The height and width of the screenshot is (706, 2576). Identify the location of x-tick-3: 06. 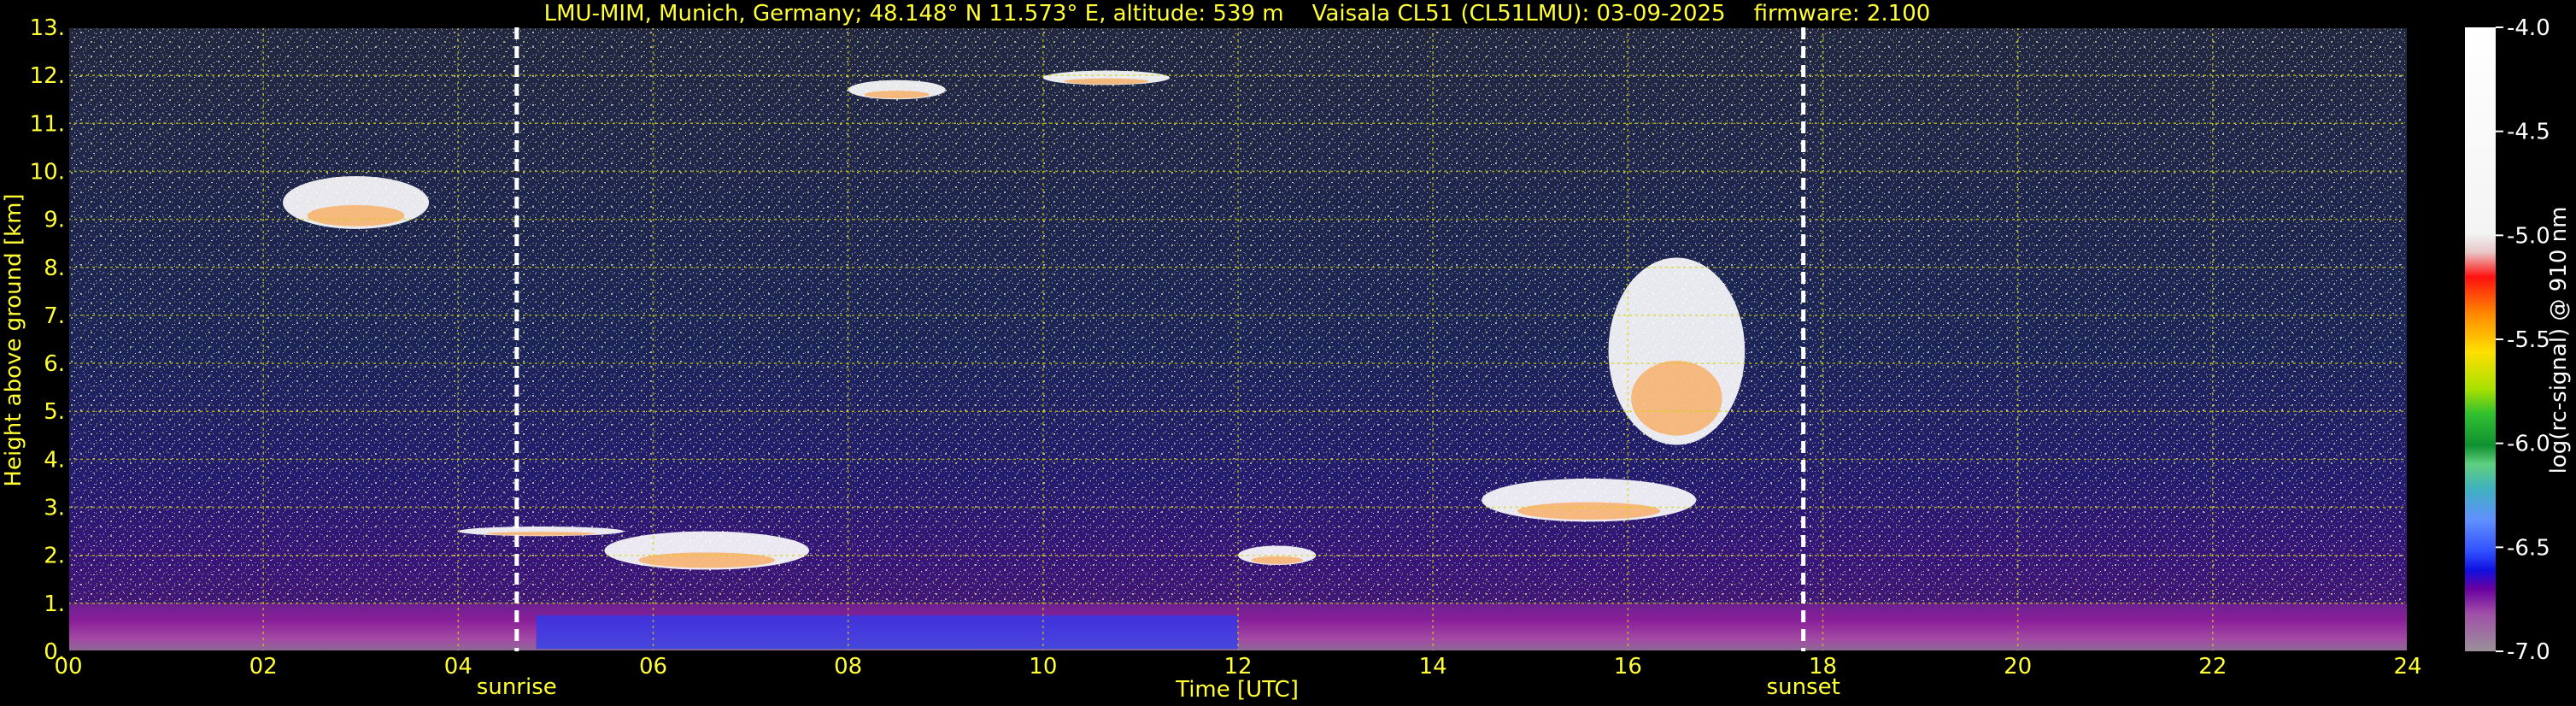
(653, 667).